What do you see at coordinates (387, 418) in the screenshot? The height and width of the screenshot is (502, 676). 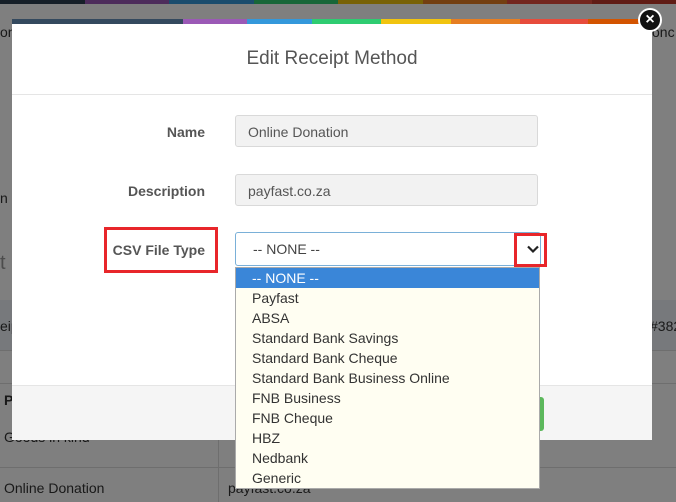 I see `csv-option: FNB Cheque` at bounding box center [387, 418].